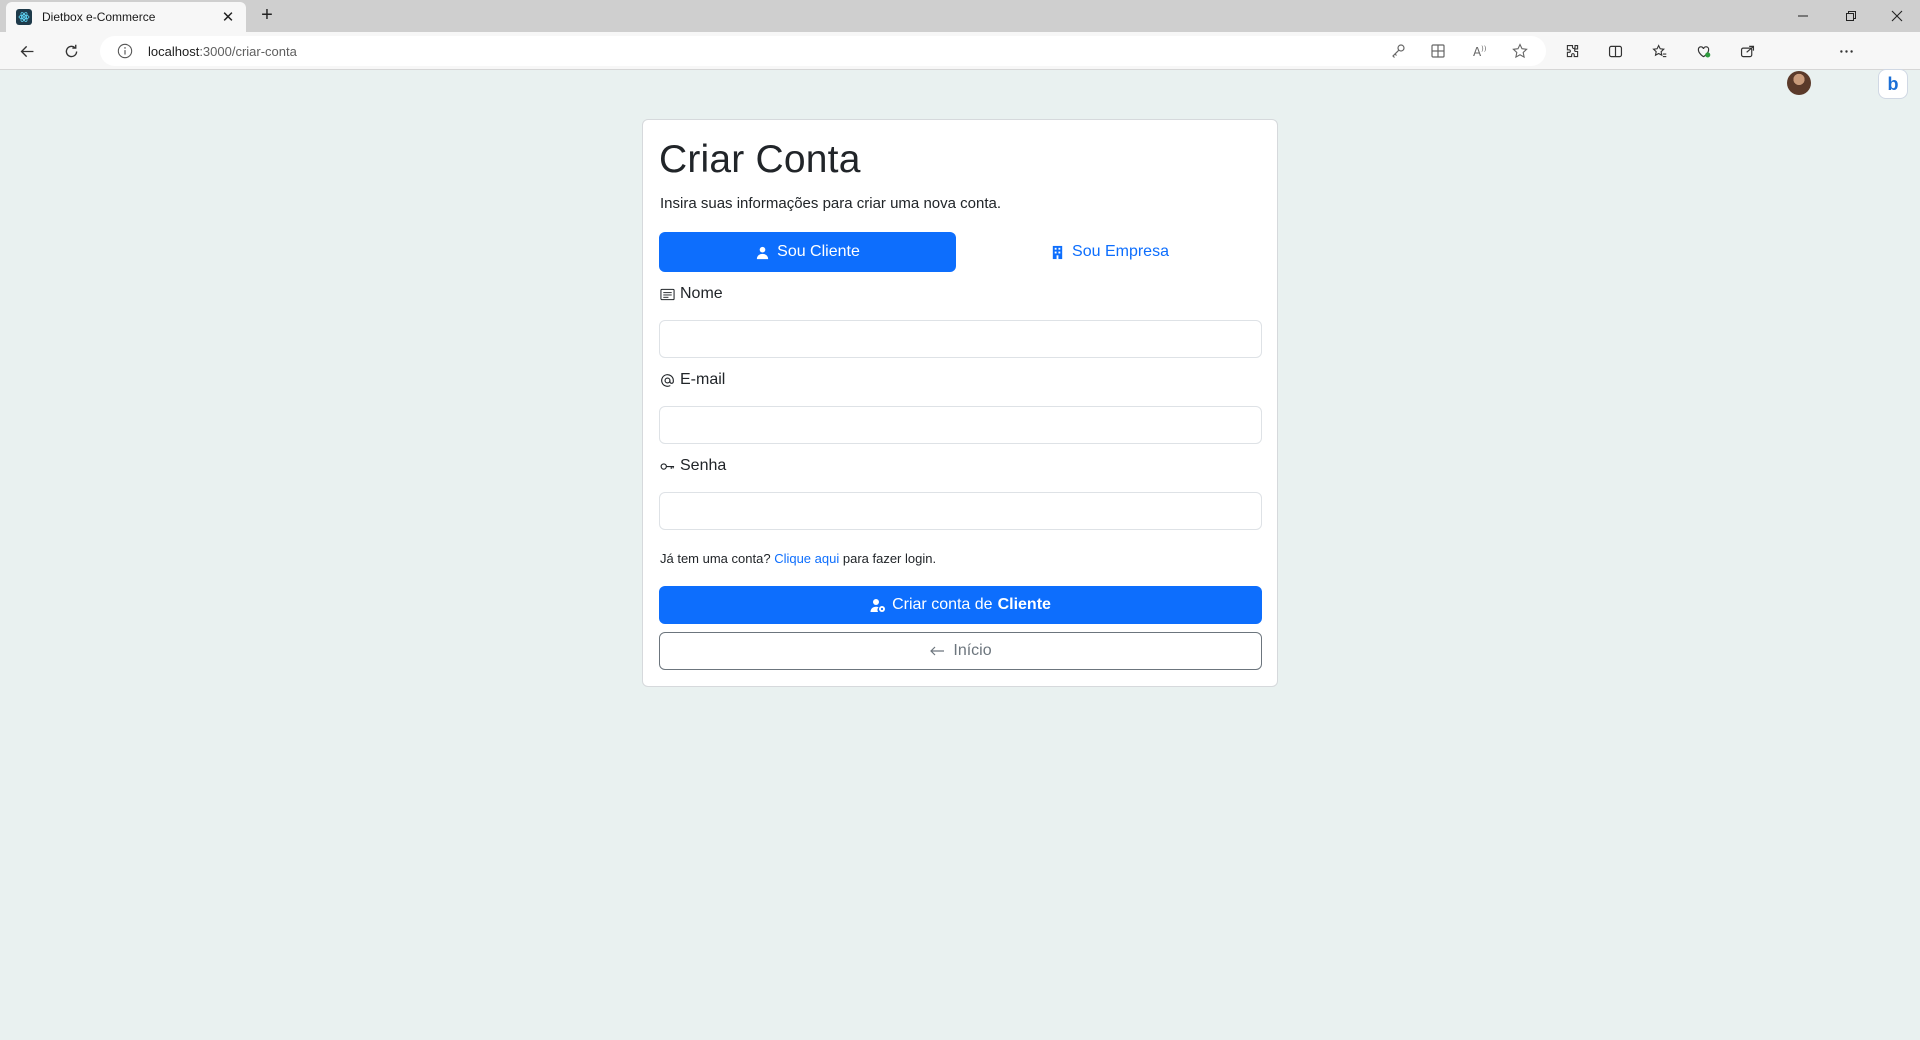 This screenshot has height=1040, width=1920. I want to click on home-button: Início, so click(960, 651).